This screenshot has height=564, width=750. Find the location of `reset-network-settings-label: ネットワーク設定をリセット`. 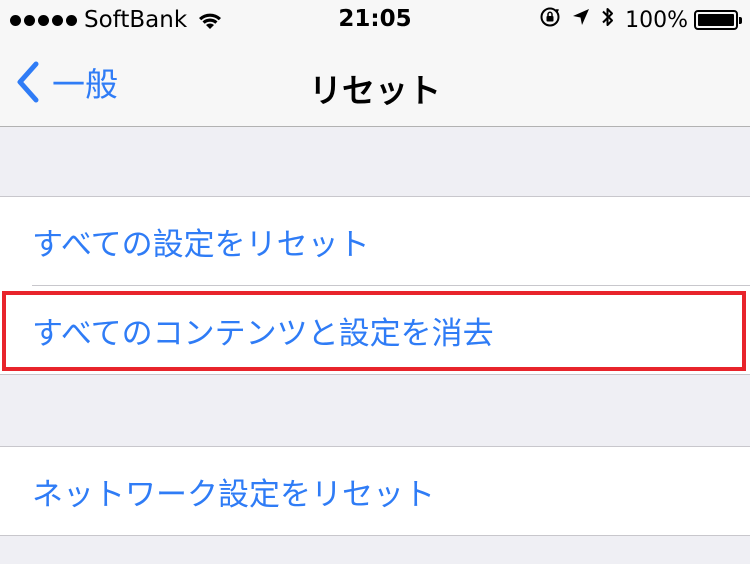

reset-network-settings-label: ネットワーク設定をリセット is located at coordinates (233, 494).